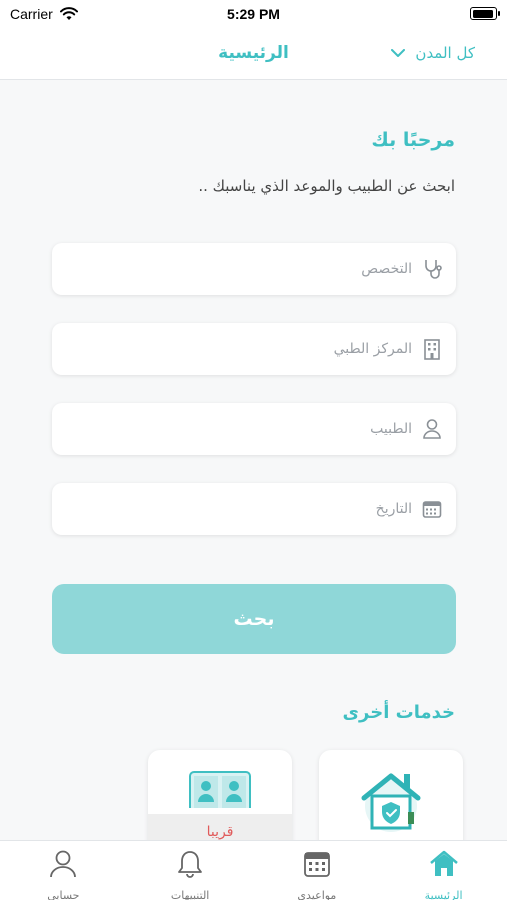 The height and width of the screenshot is (900, 507). Describe the element at coordinates (443, 894) in the screenshot. I see `tab-label: الرئيسية` at that location.